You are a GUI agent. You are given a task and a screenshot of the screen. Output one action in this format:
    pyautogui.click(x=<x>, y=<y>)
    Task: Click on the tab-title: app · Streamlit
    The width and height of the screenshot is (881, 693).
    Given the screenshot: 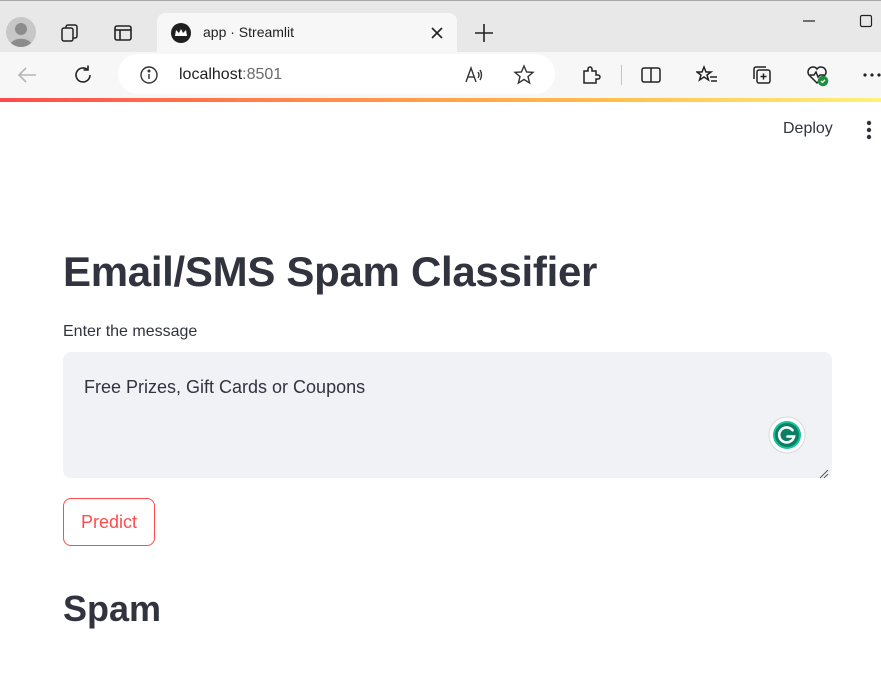 What is the action you would take?
    pyautogui.click(x=249, y=32)
    